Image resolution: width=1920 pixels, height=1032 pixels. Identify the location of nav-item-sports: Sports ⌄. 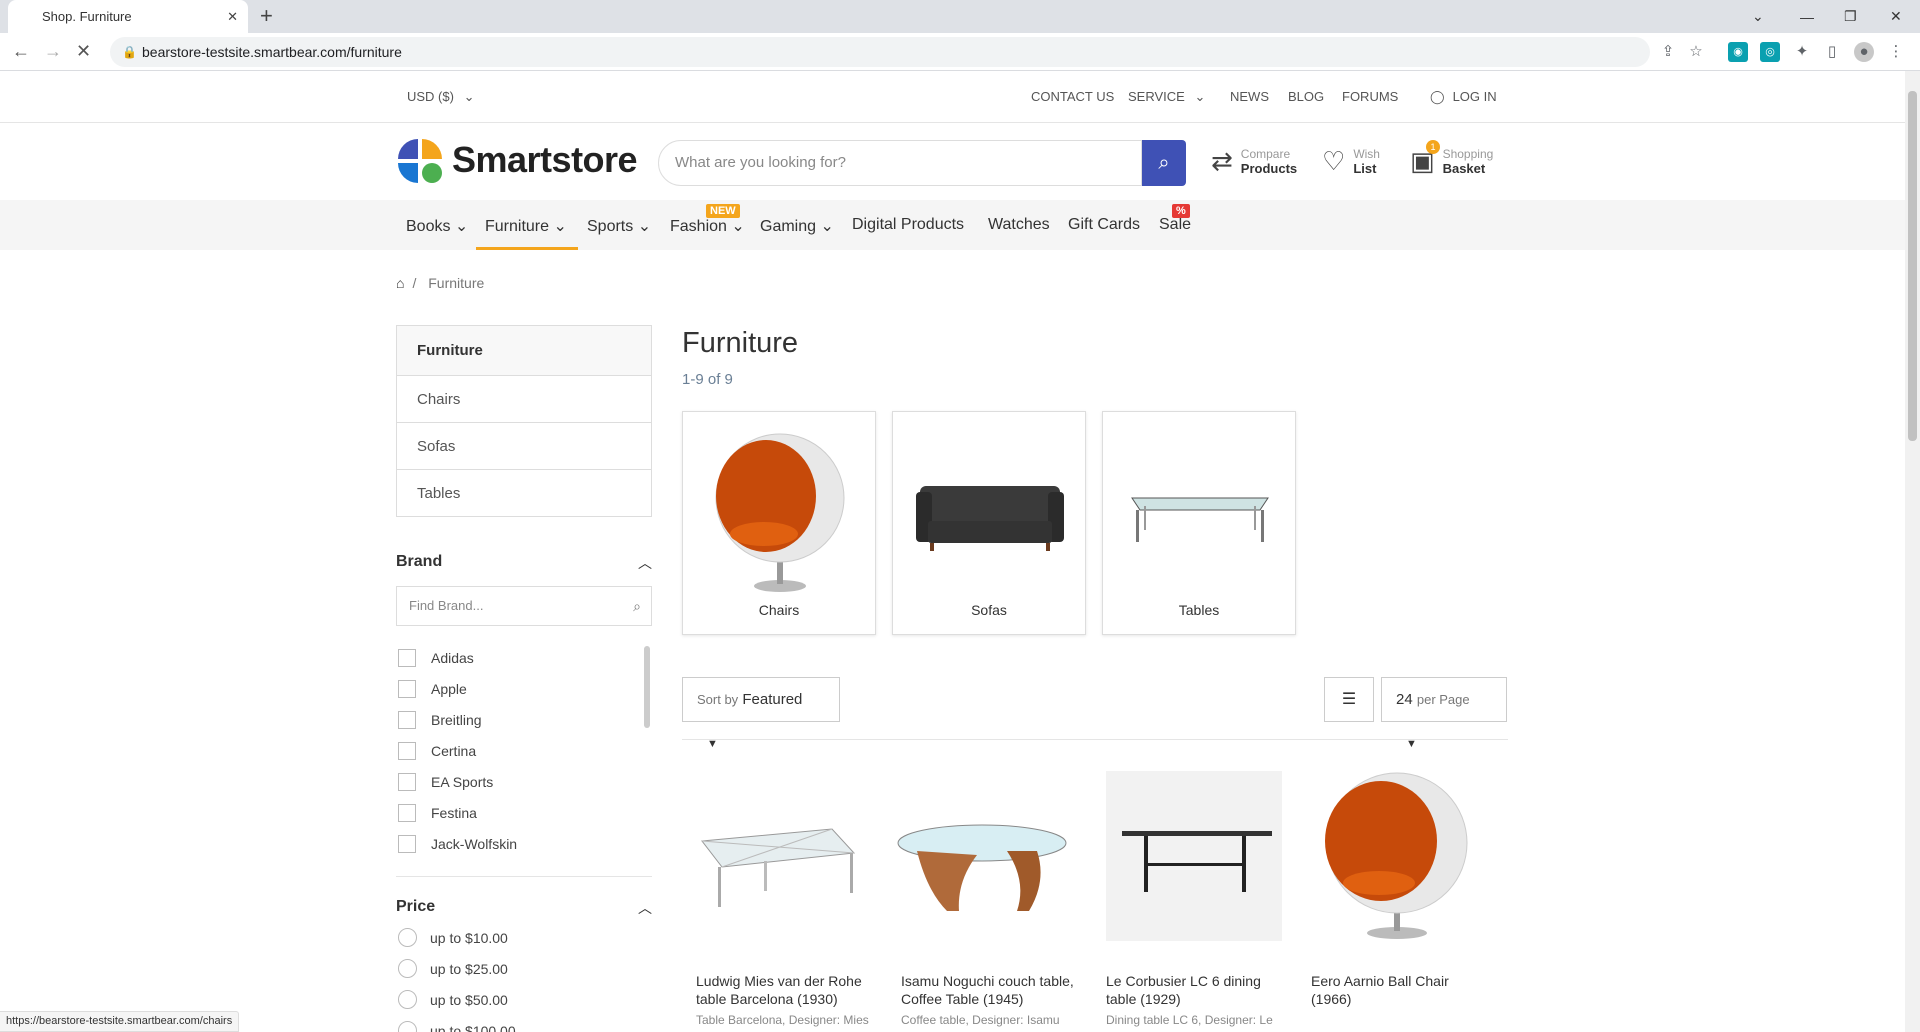
(619, 226).